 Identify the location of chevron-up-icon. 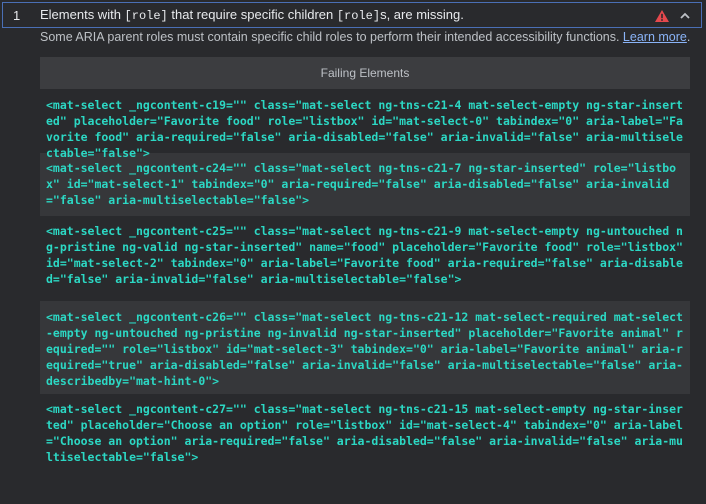
(685, 15).